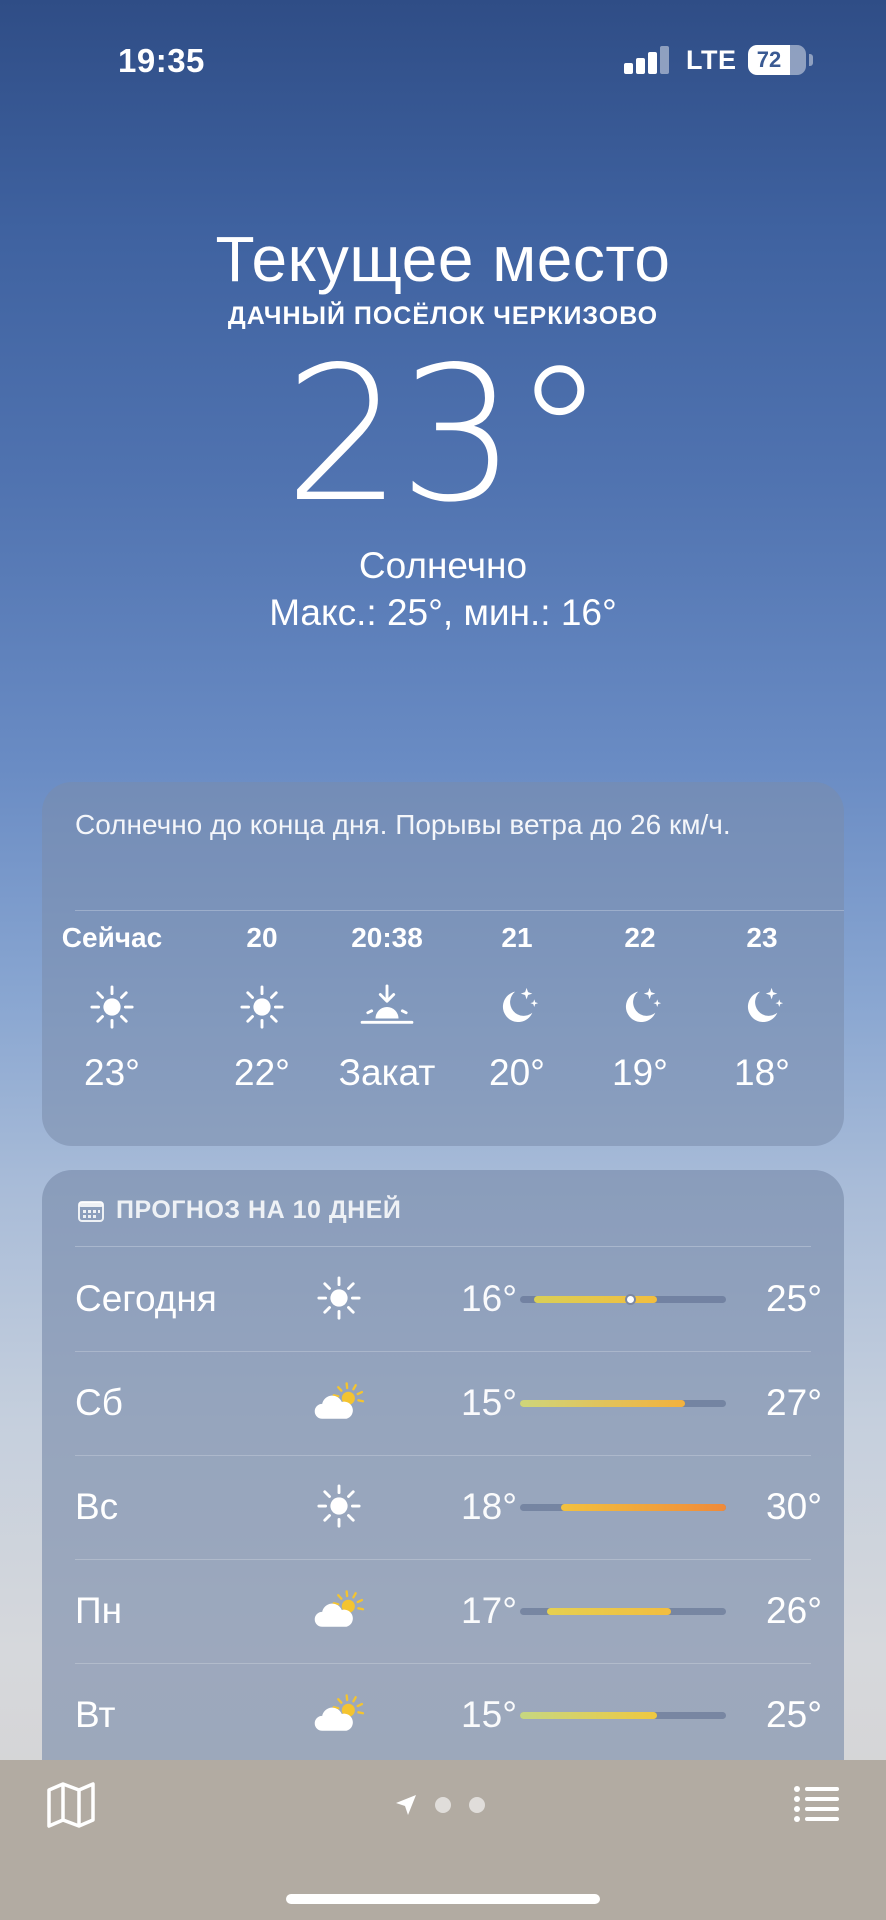  I want to click on hourly-temp: 23°, so click(112, 1072).